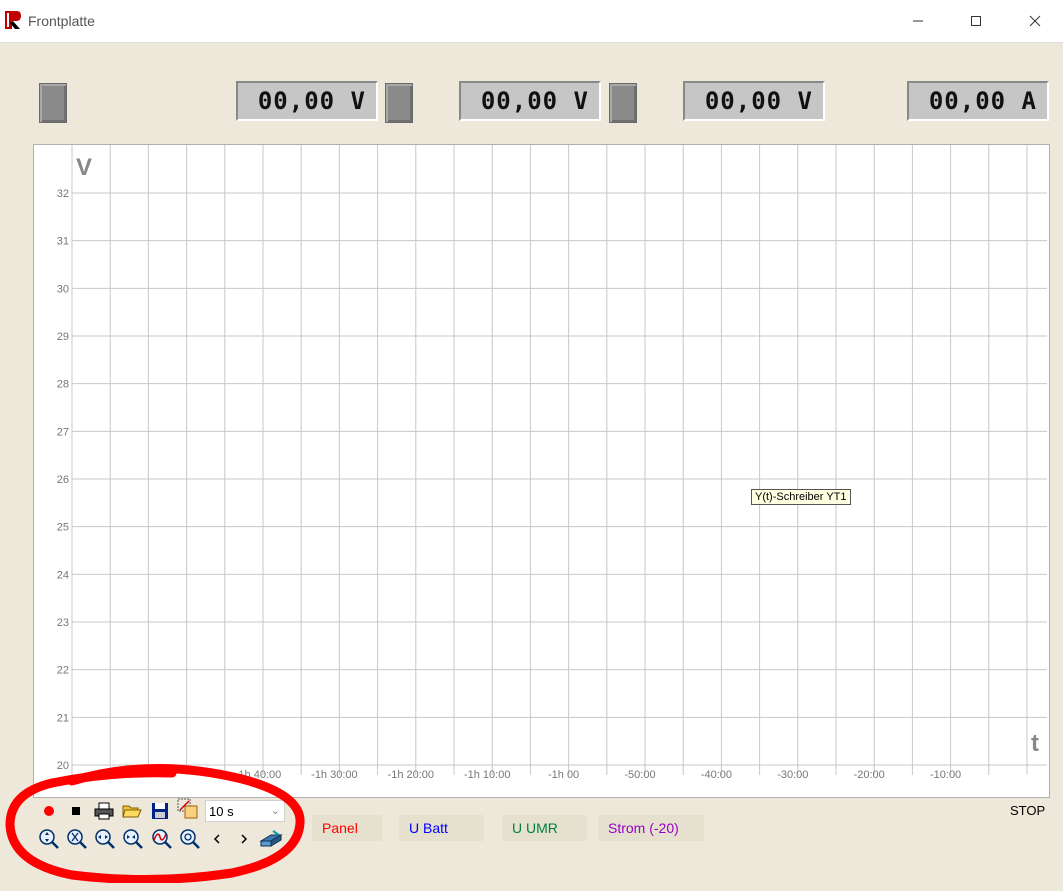 The height and width of the screenshot is (891, 1063). Describe the element at coordinates (411, 775) in the screenshot. I see `x-tick-label: -1h 20:00` at that location.